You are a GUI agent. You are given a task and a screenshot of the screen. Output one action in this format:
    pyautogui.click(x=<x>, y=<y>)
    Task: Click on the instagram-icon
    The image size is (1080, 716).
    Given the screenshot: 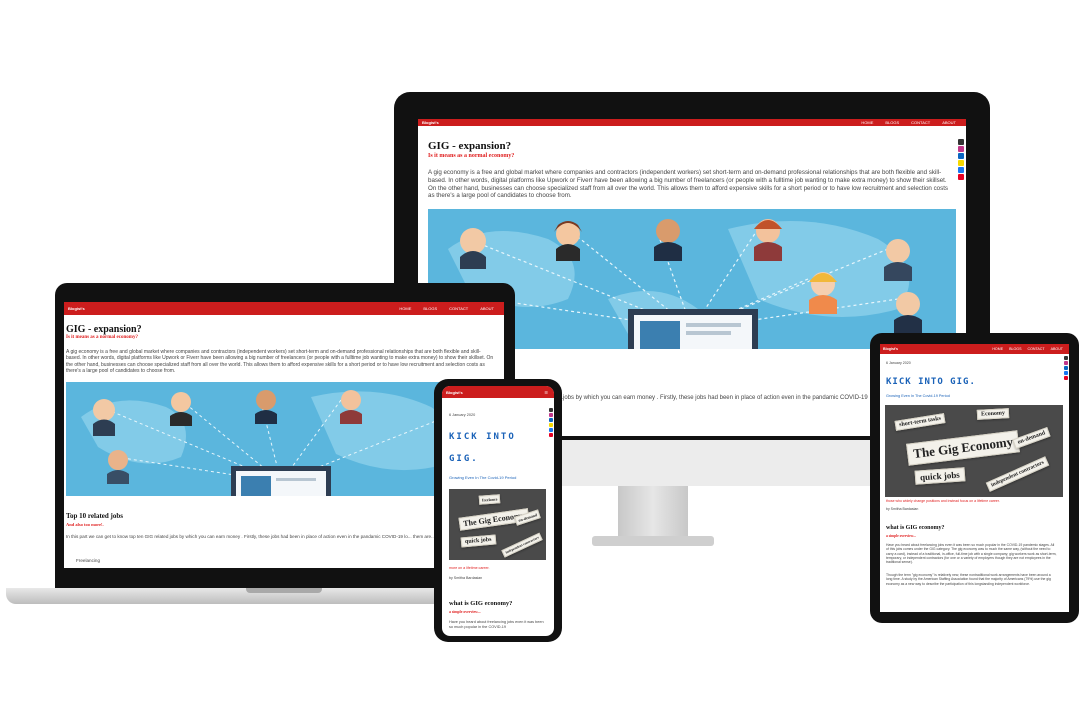 What is the action you would take?
    pyautogui.click(x=961, y=149)
    